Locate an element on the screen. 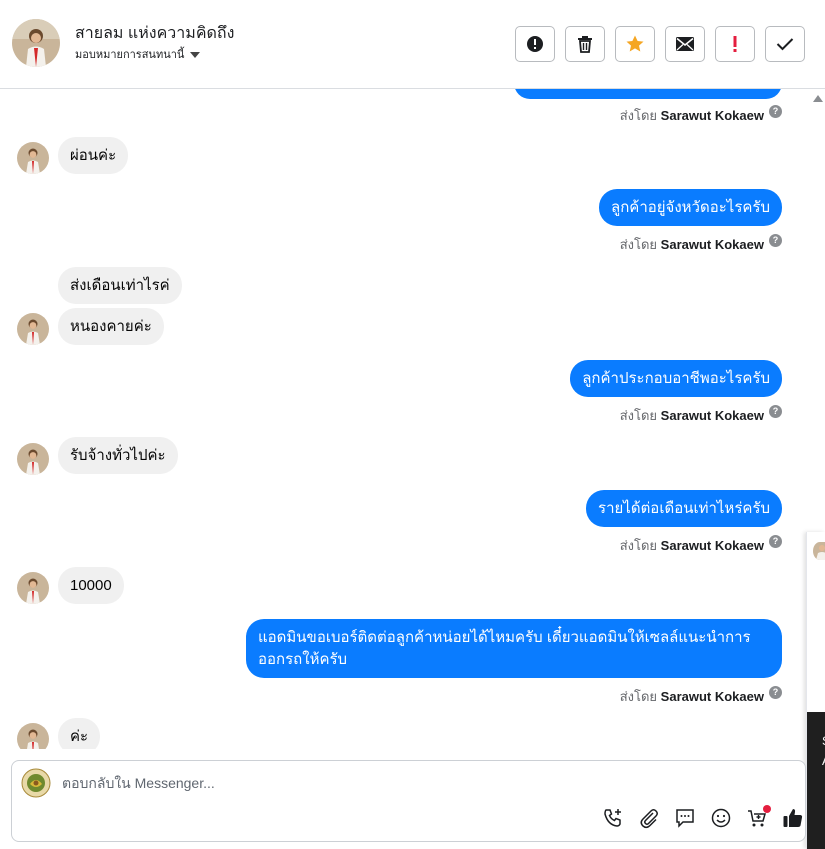  emoji-icon is located at coordinates (721, 820).